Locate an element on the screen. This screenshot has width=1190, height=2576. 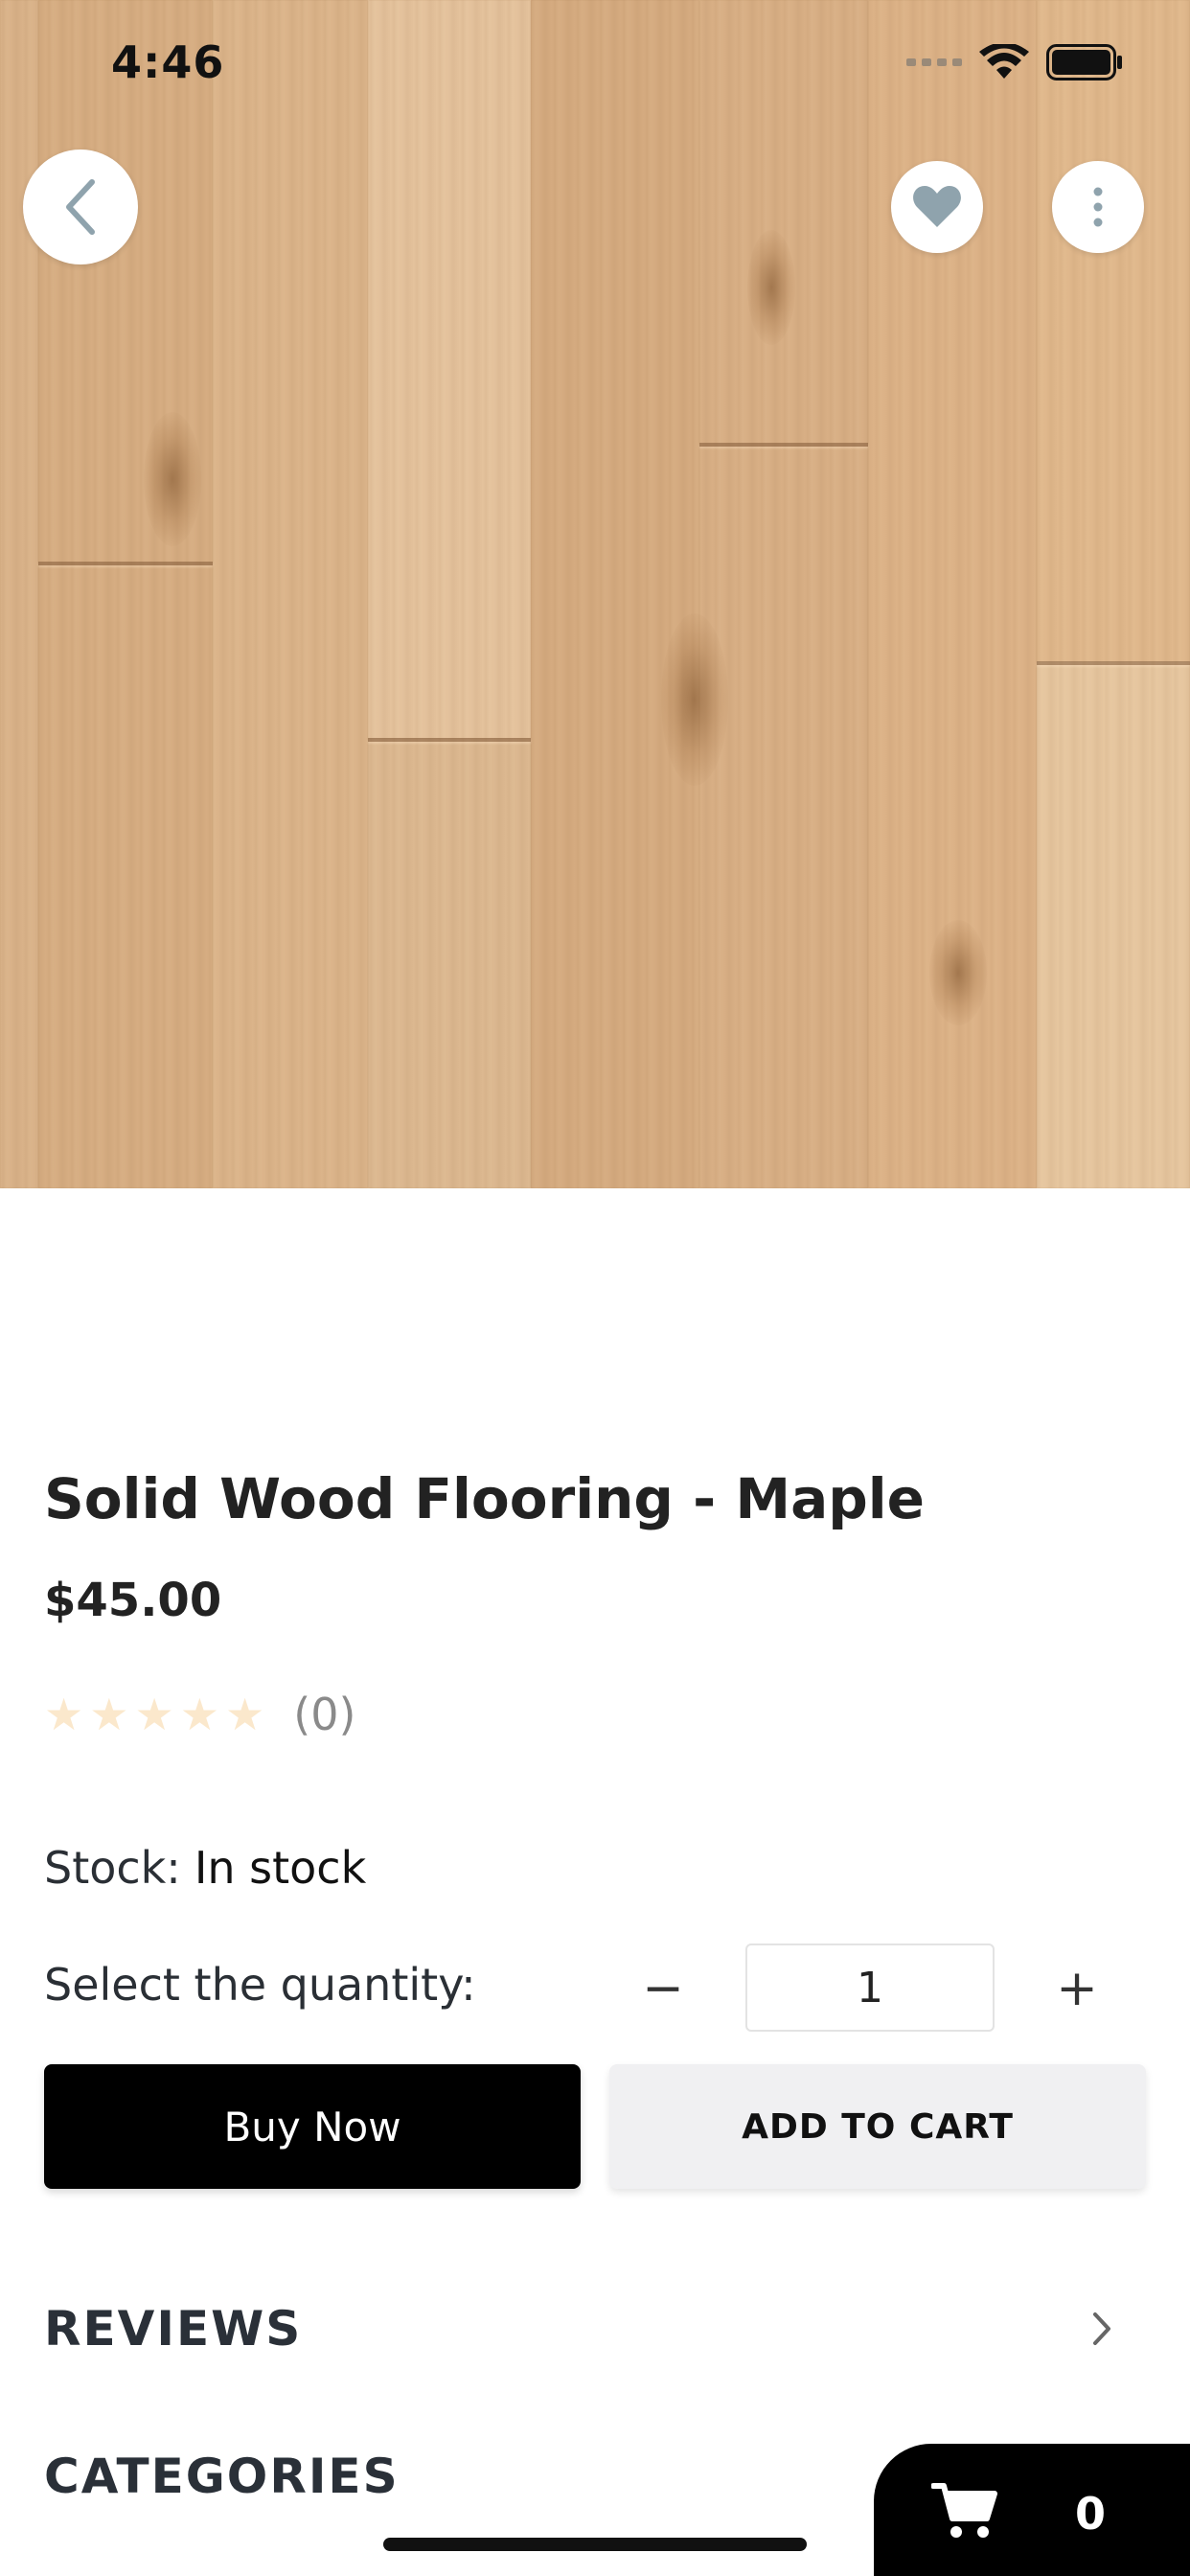
quantity-decrease-button: − is located at coordinates (663, 1989).